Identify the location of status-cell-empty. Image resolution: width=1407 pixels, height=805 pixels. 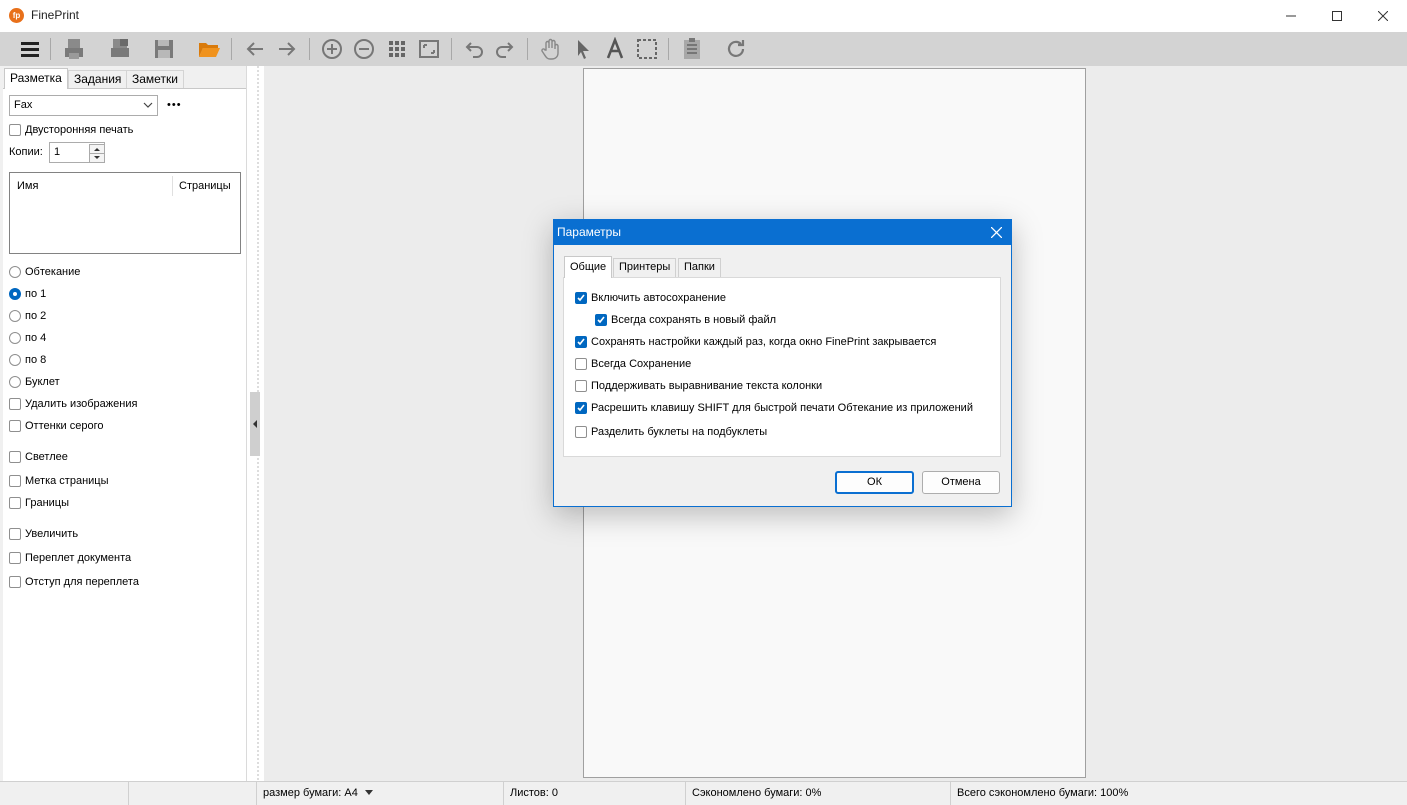
(192, 793).